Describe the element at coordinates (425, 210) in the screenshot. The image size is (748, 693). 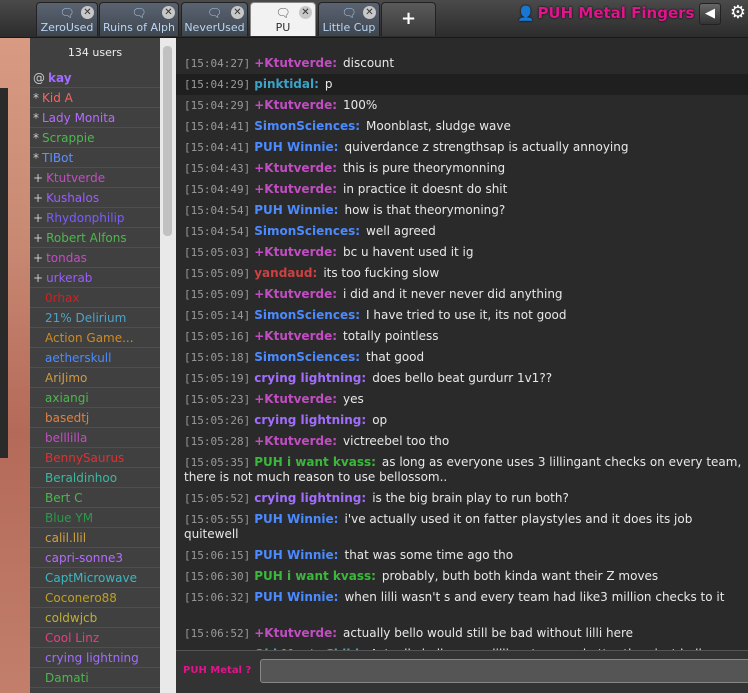
I see `message-text: how is that theorymoning?` at that location.